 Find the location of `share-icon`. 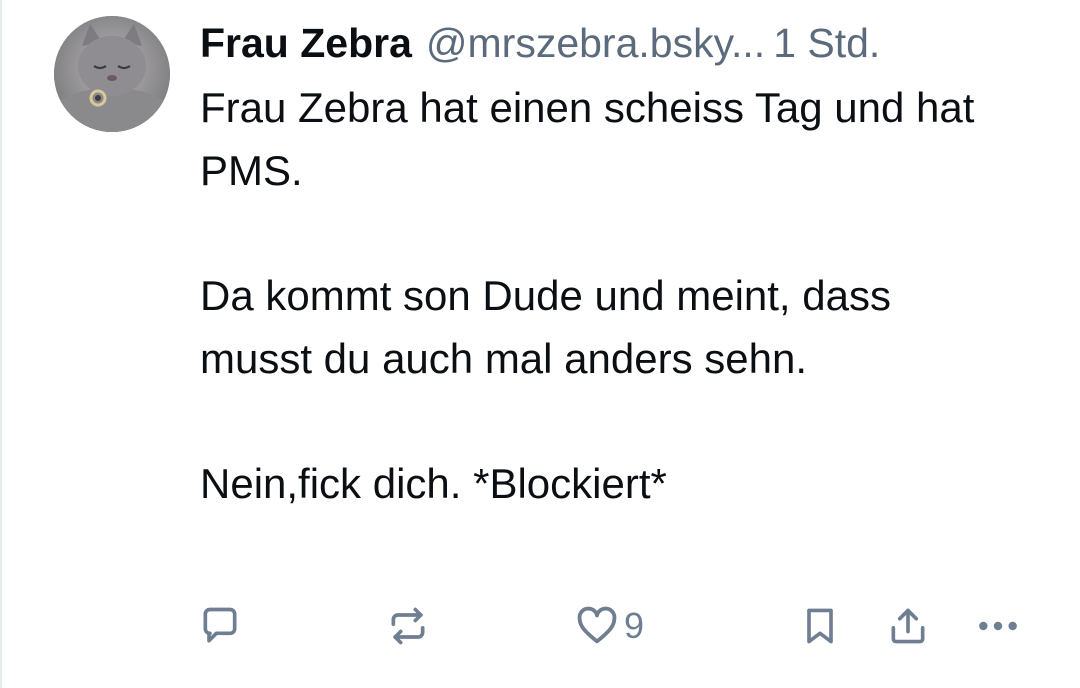

share-icon is located at coordinates (908, 626).